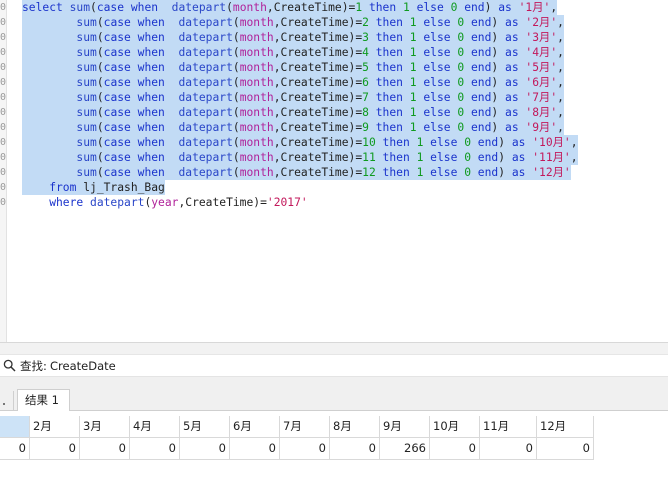 This screenshot has width=668, height=498. I want to click on column-header: 11月, so click(508, 427).